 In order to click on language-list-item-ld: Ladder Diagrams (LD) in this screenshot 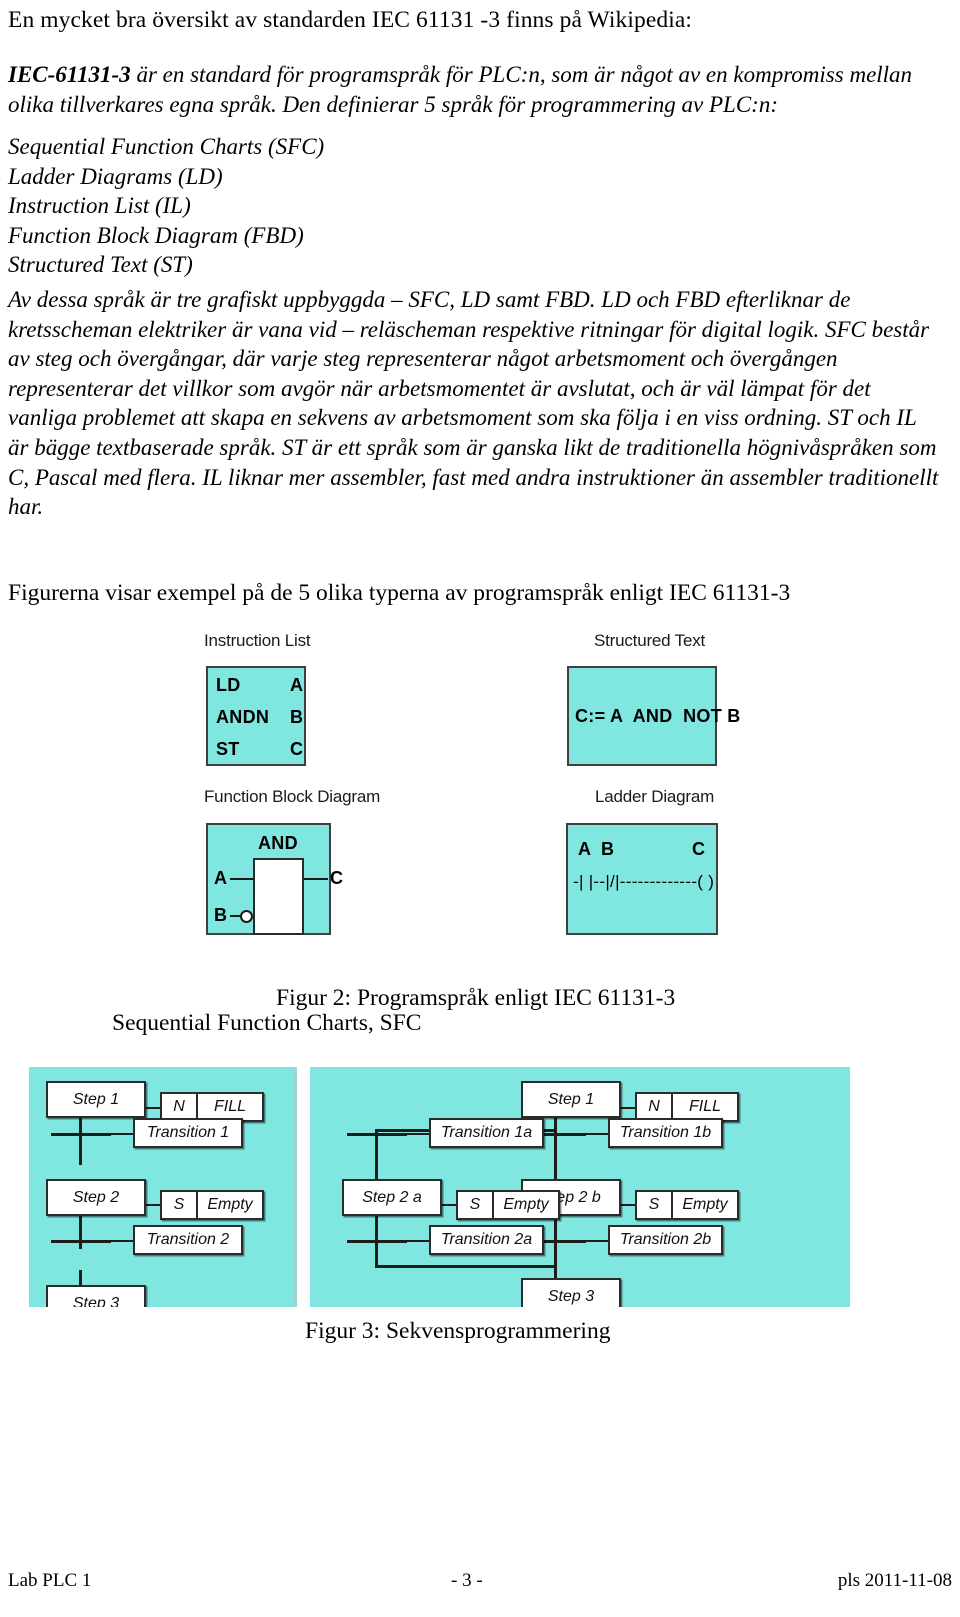, I will do `click(115, 176)`.